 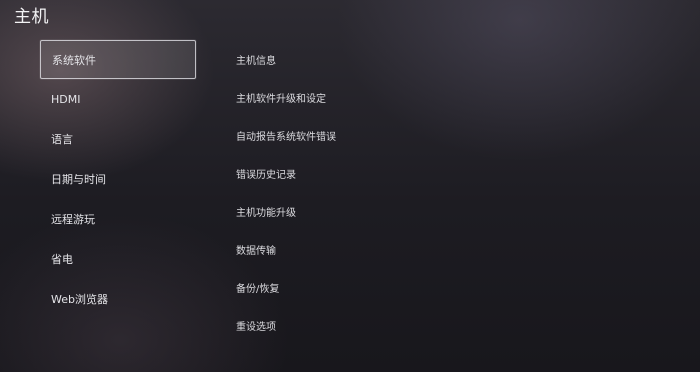 I want to click on category-system-software: 系统软件, so click(x=118, y=59).